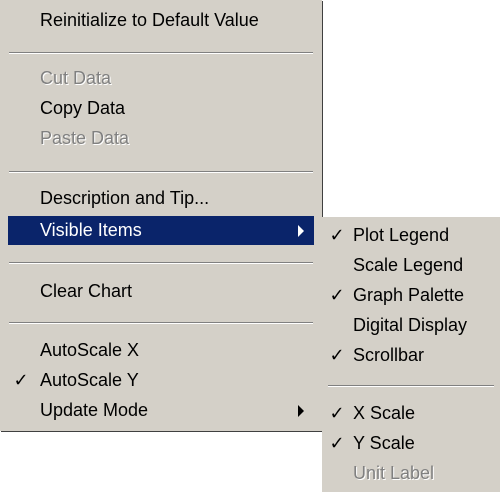 The height and width of the screenshot is (492, 500). Describe the element at coordinates (394, 473) in the screenshot. I see `menu-item-label: Unit Label` at that location.